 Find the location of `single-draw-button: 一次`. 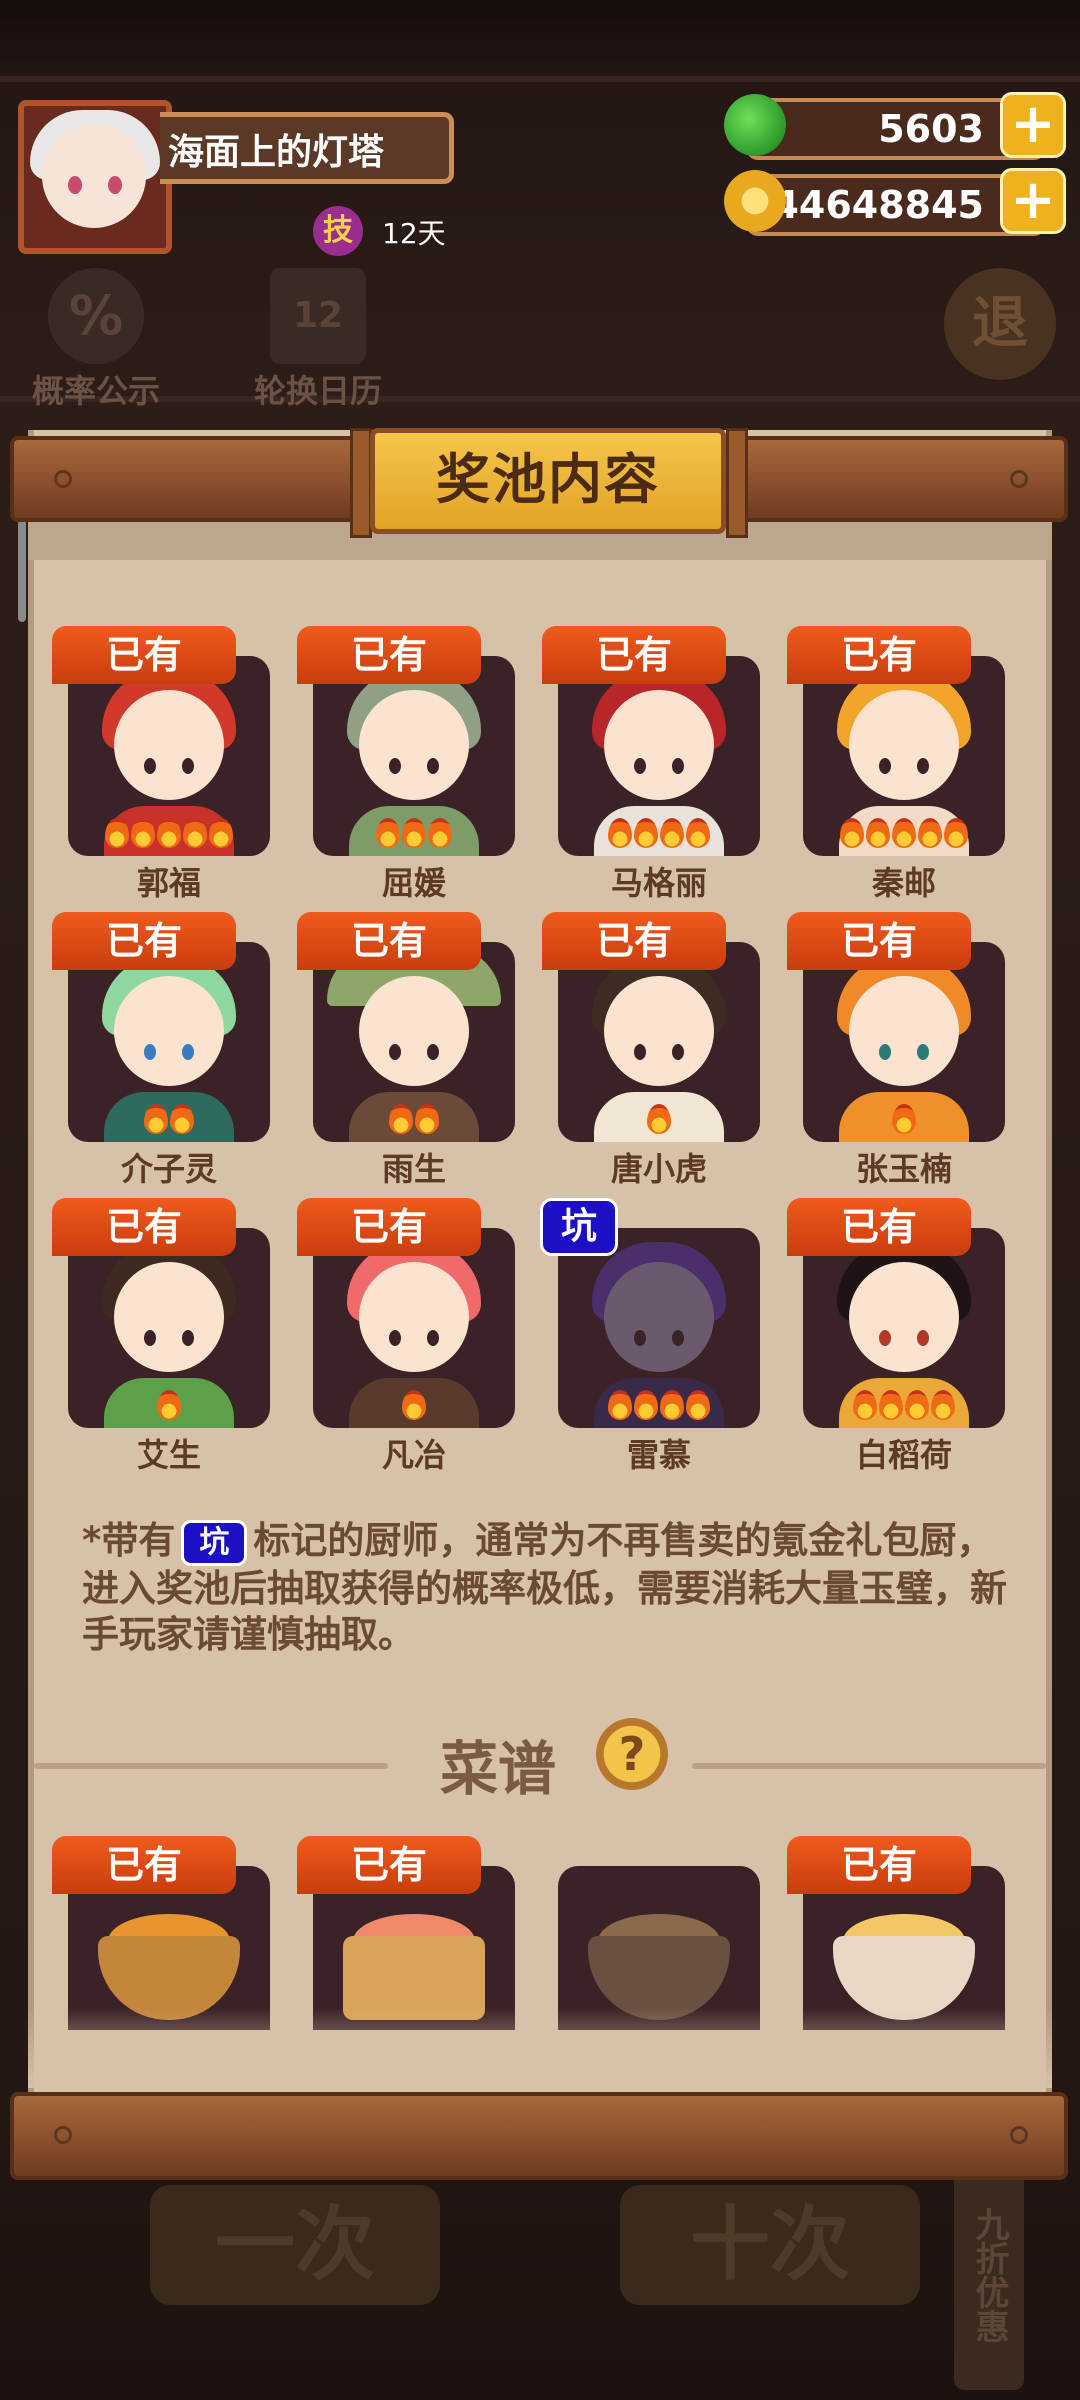

single-draw-button: 一次 is located at coordinates (295, 2245).